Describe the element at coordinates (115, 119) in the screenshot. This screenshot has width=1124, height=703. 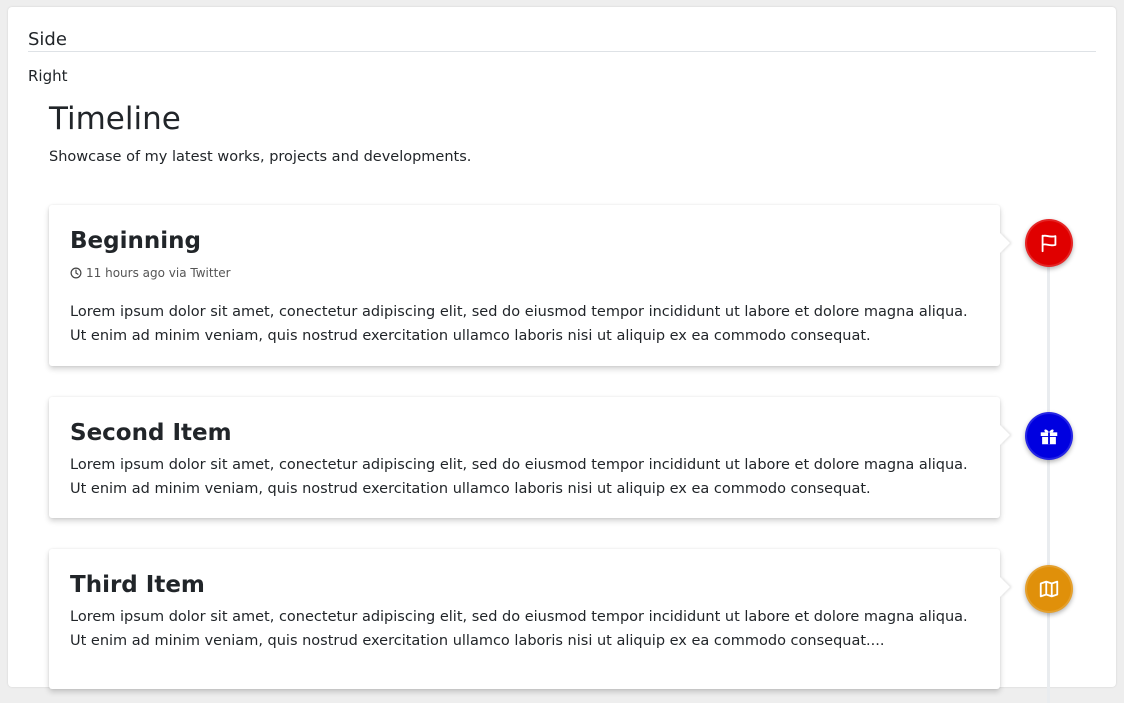
I see `page-title: Timeline` at that location.